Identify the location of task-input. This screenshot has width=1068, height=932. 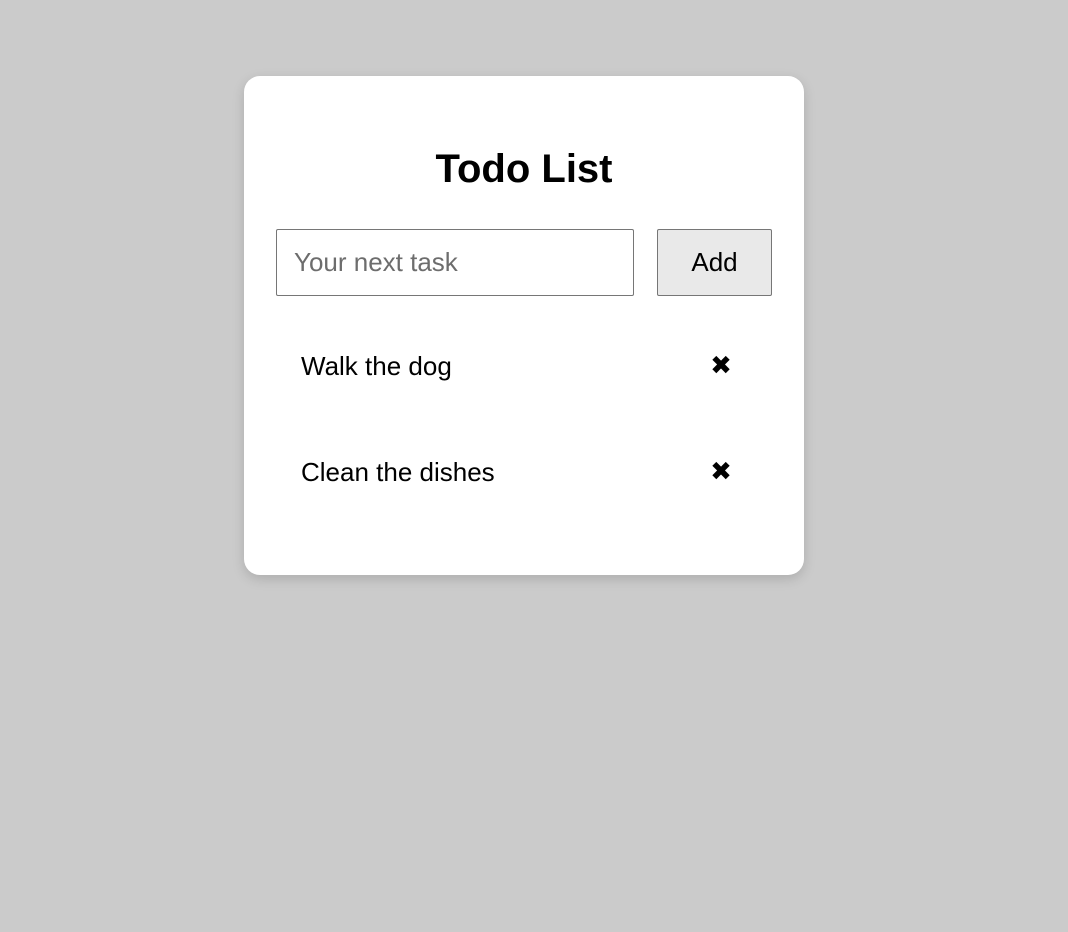
(455, 262).